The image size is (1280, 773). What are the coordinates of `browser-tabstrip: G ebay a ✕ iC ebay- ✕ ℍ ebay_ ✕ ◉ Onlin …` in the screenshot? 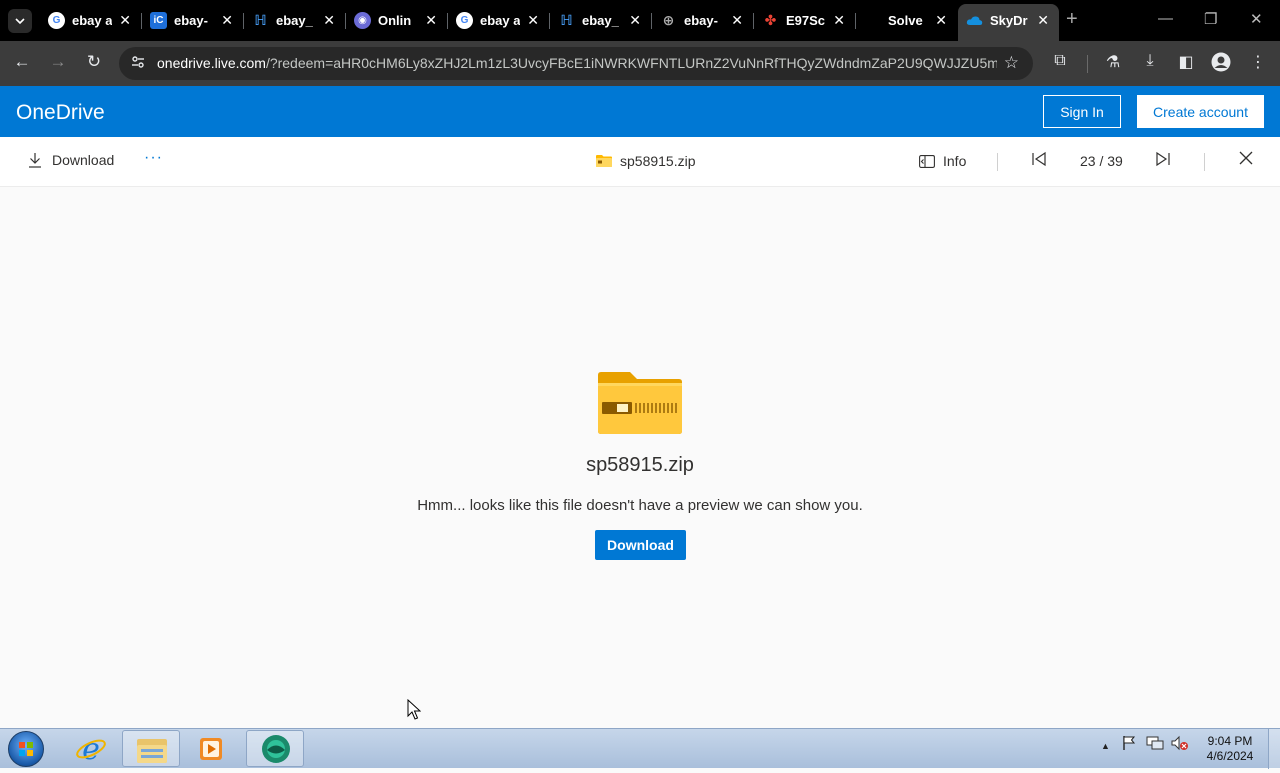 It's located at (640, 20).